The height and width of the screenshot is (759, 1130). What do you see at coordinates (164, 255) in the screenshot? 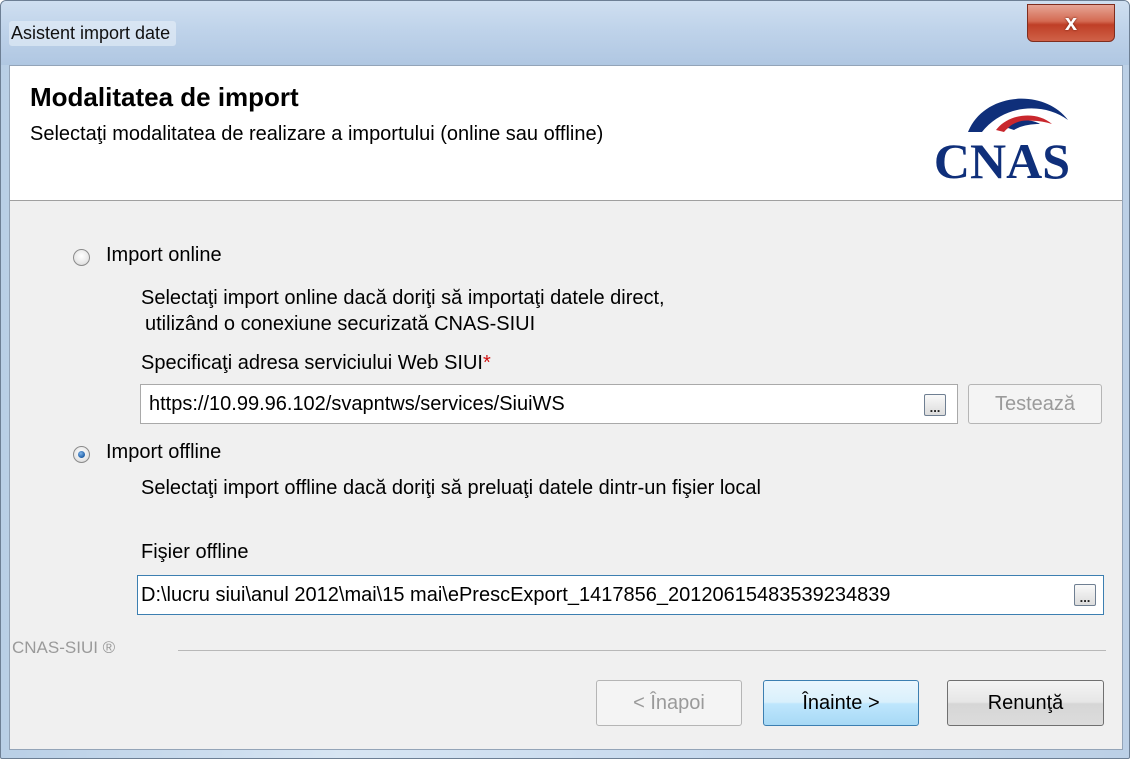
I see `import-online-label: Import online` at bounding box center [164, 255].